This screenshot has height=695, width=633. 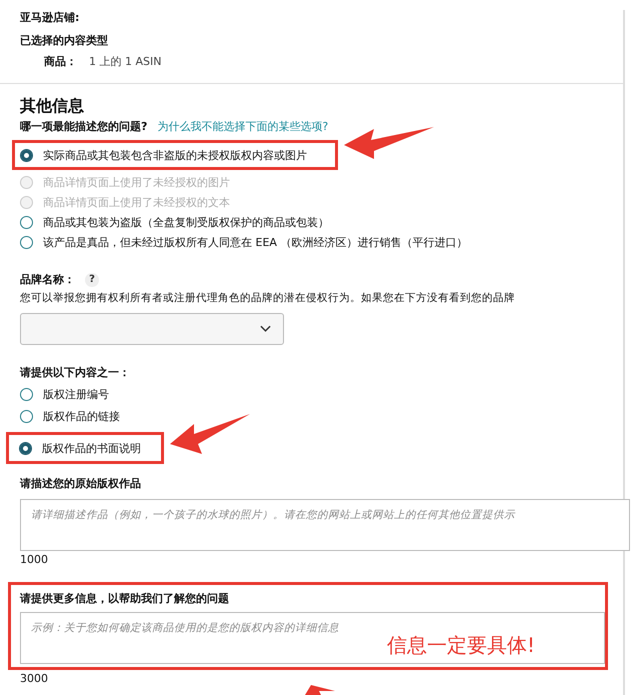 I want to click on chevron-down-icon, so click(x=265, y=329).